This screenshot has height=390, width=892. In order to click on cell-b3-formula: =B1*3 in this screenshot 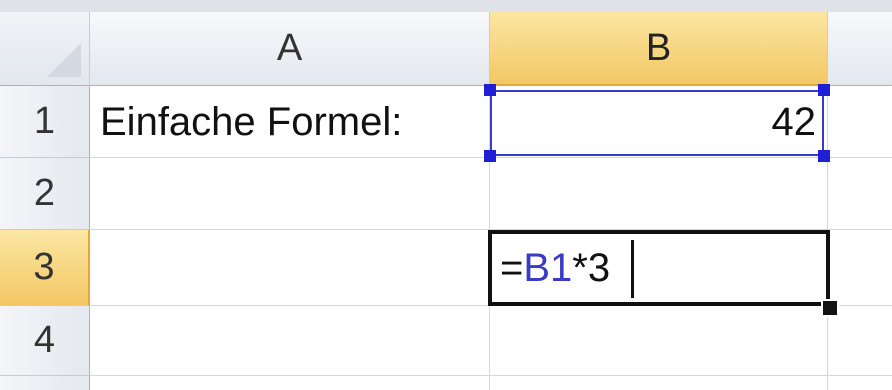, I will do `click(555, 268)`.